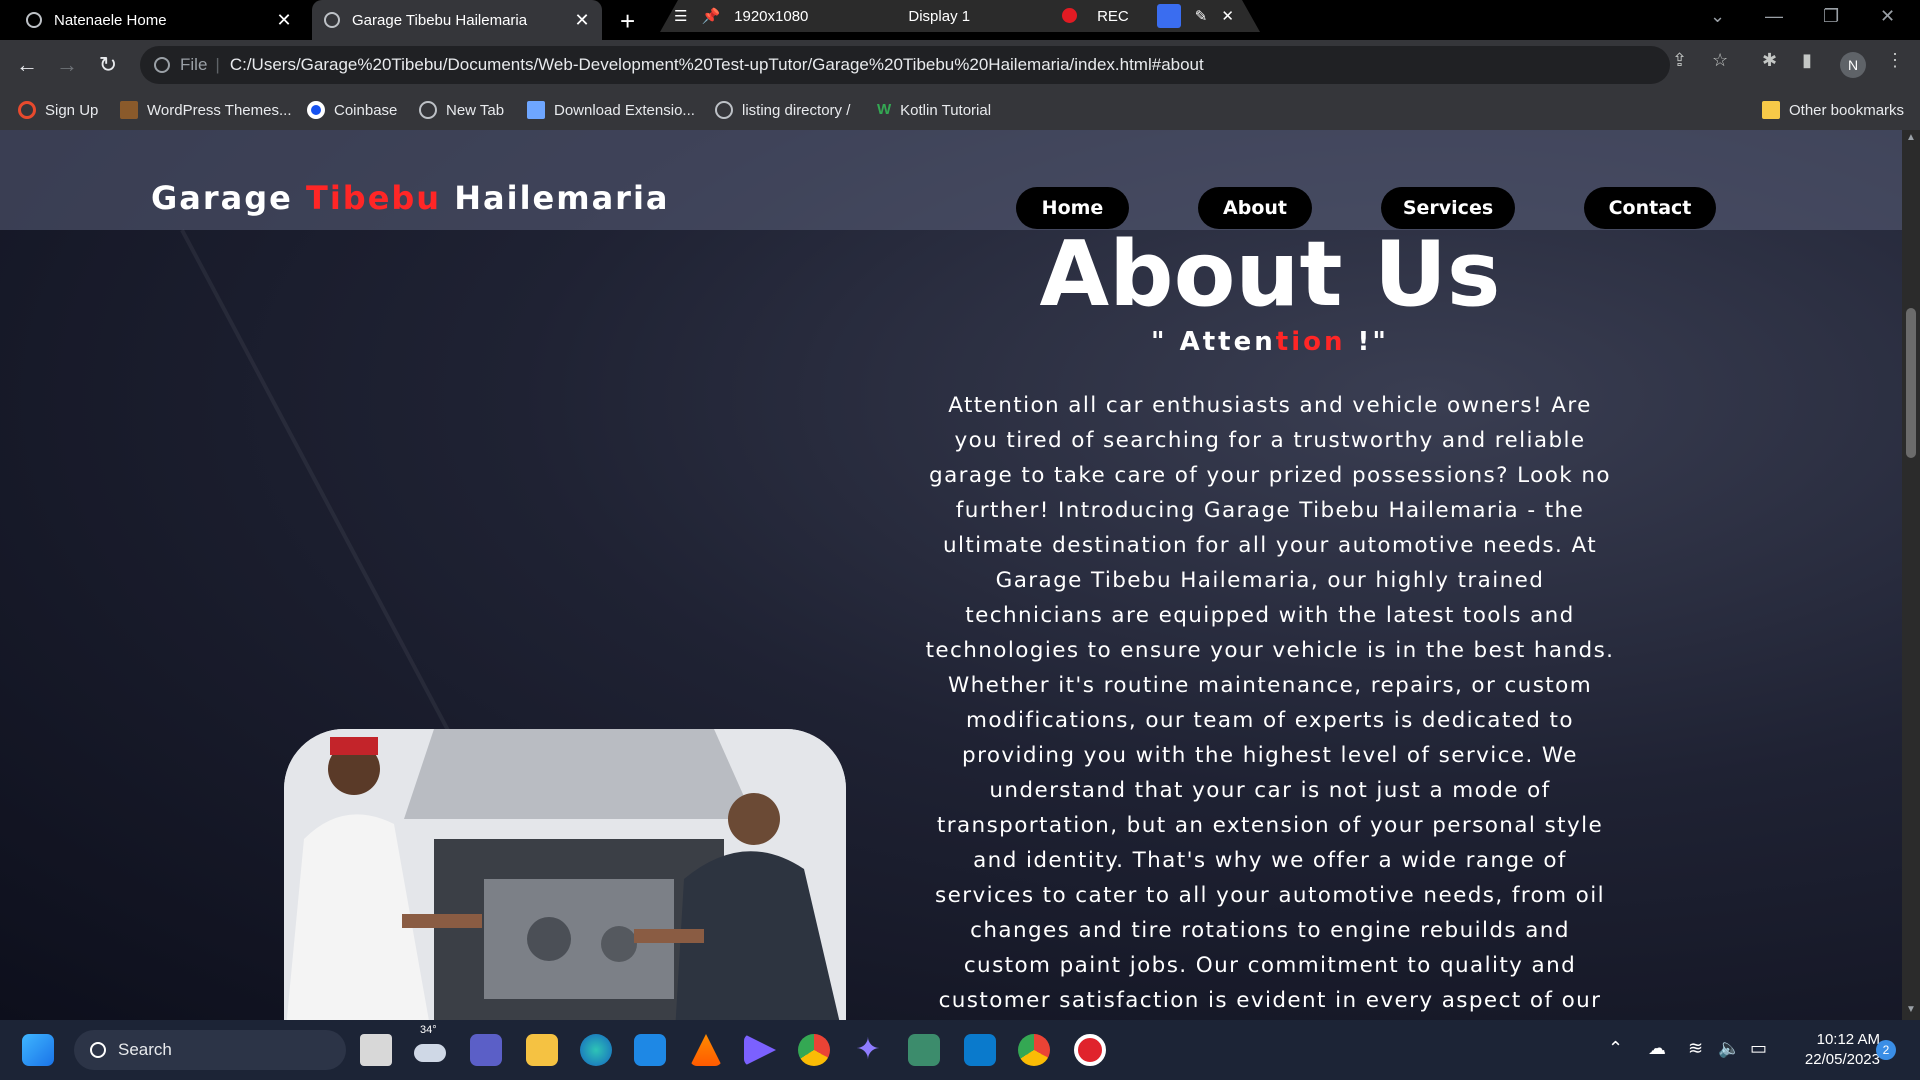 Image resolution: width=1920 pixels, height=1080 pixels. I want to click on chrome-profile-icon, so click(1034, 1050).